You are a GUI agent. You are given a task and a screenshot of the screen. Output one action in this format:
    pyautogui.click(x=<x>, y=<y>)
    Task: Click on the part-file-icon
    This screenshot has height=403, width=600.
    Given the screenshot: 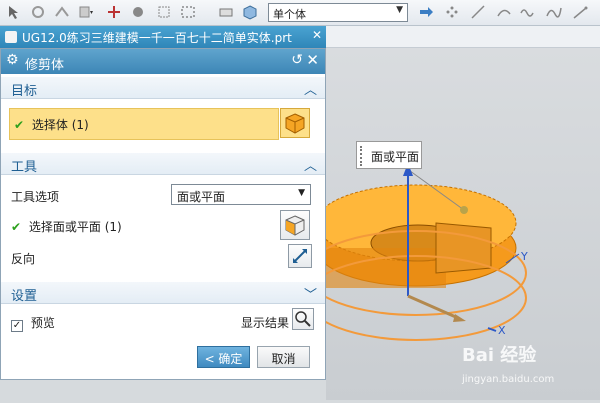 What is the action you would take?
    pyautogui.click(x=11, y=37)
    